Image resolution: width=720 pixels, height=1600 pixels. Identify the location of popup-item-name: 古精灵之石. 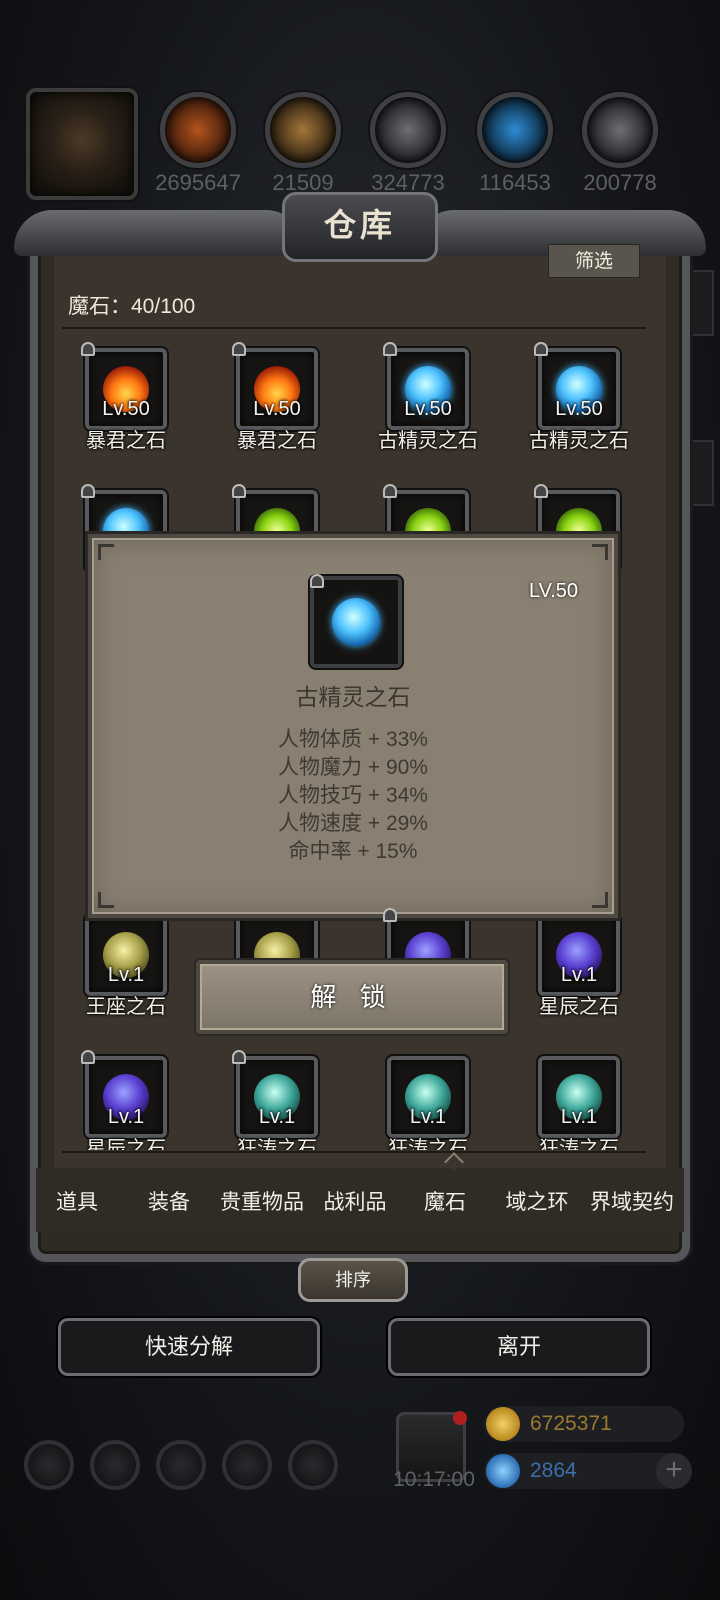
(353, 697).